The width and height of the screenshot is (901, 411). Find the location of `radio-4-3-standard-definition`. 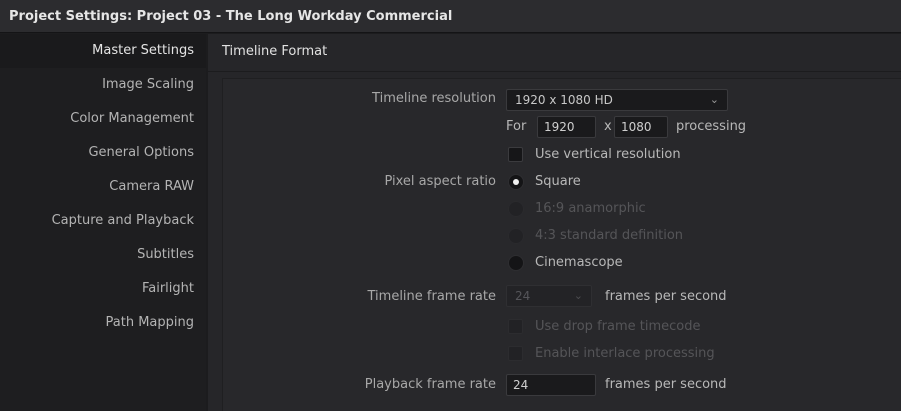

radio-4-3-standard-definition is located at coordinates (516, 236).